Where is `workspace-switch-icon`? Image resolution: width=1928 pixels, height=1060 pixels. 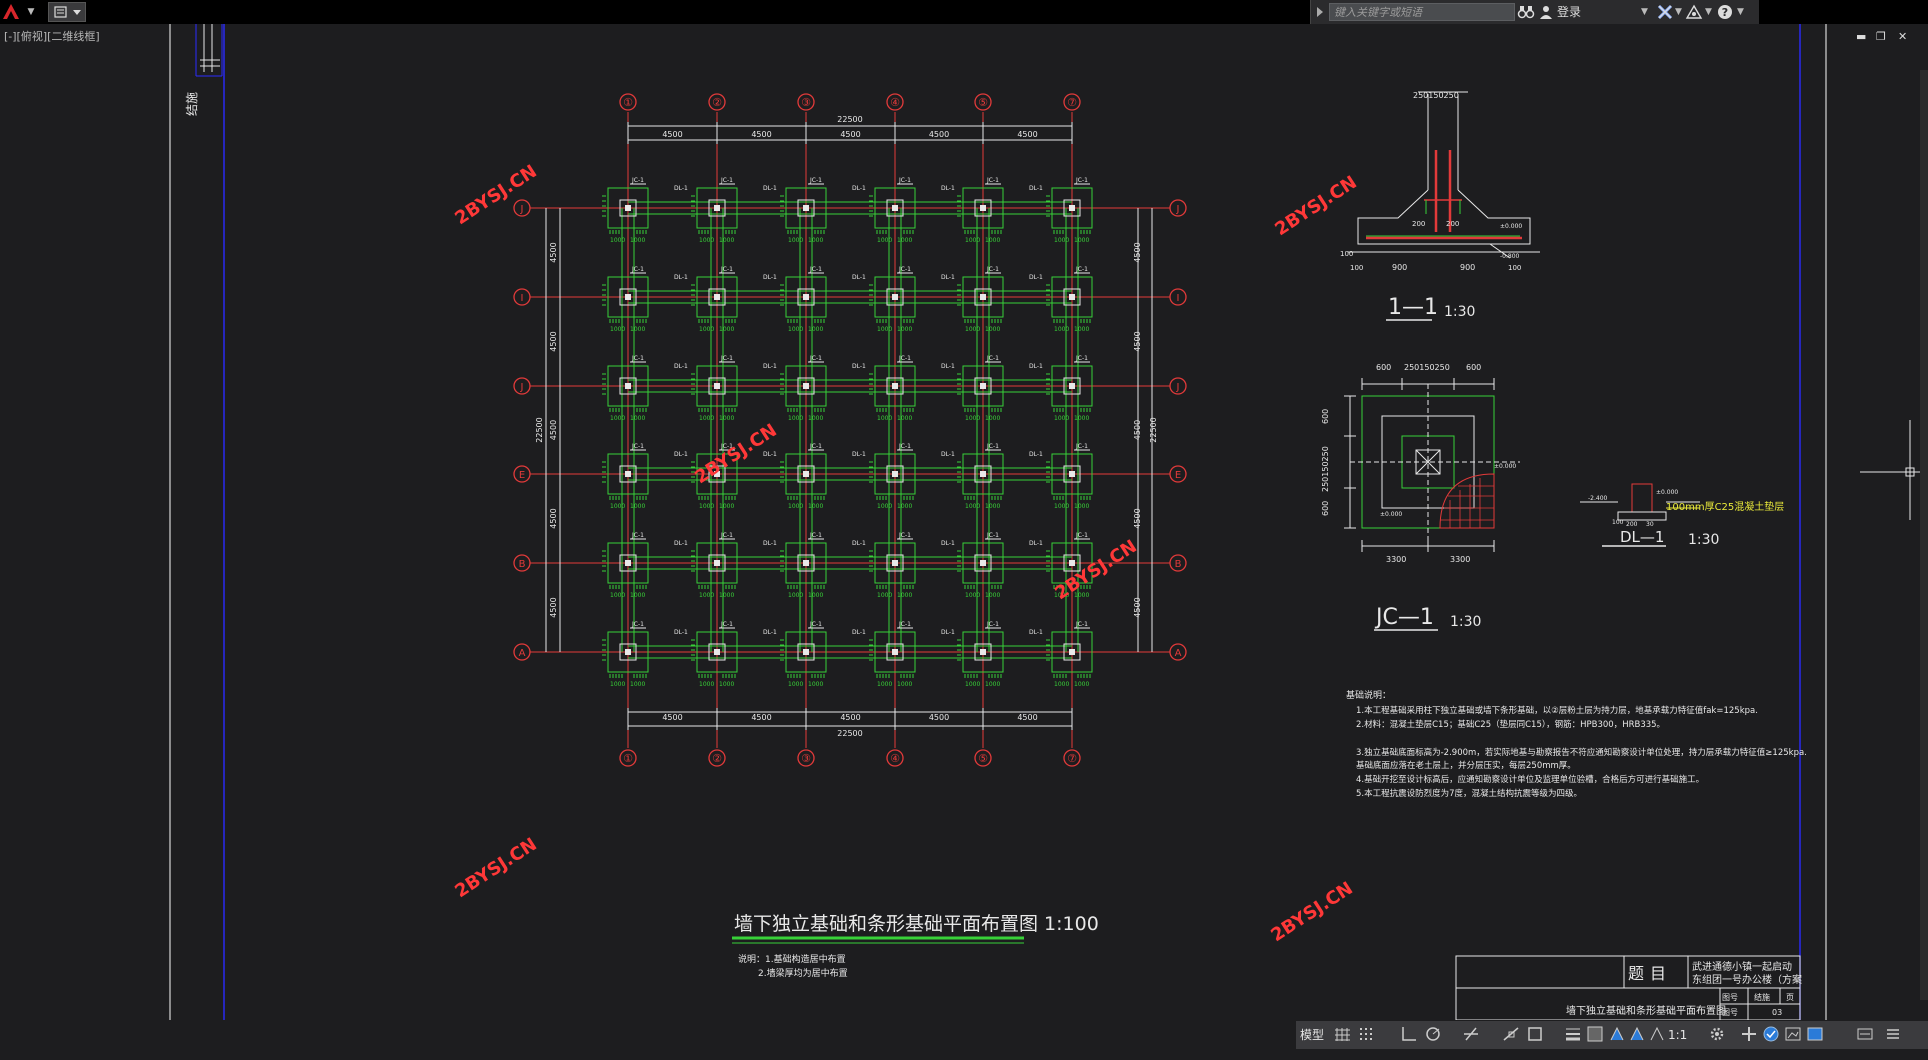
workspace-switch-icon is located at coordinates (1865, 1034).